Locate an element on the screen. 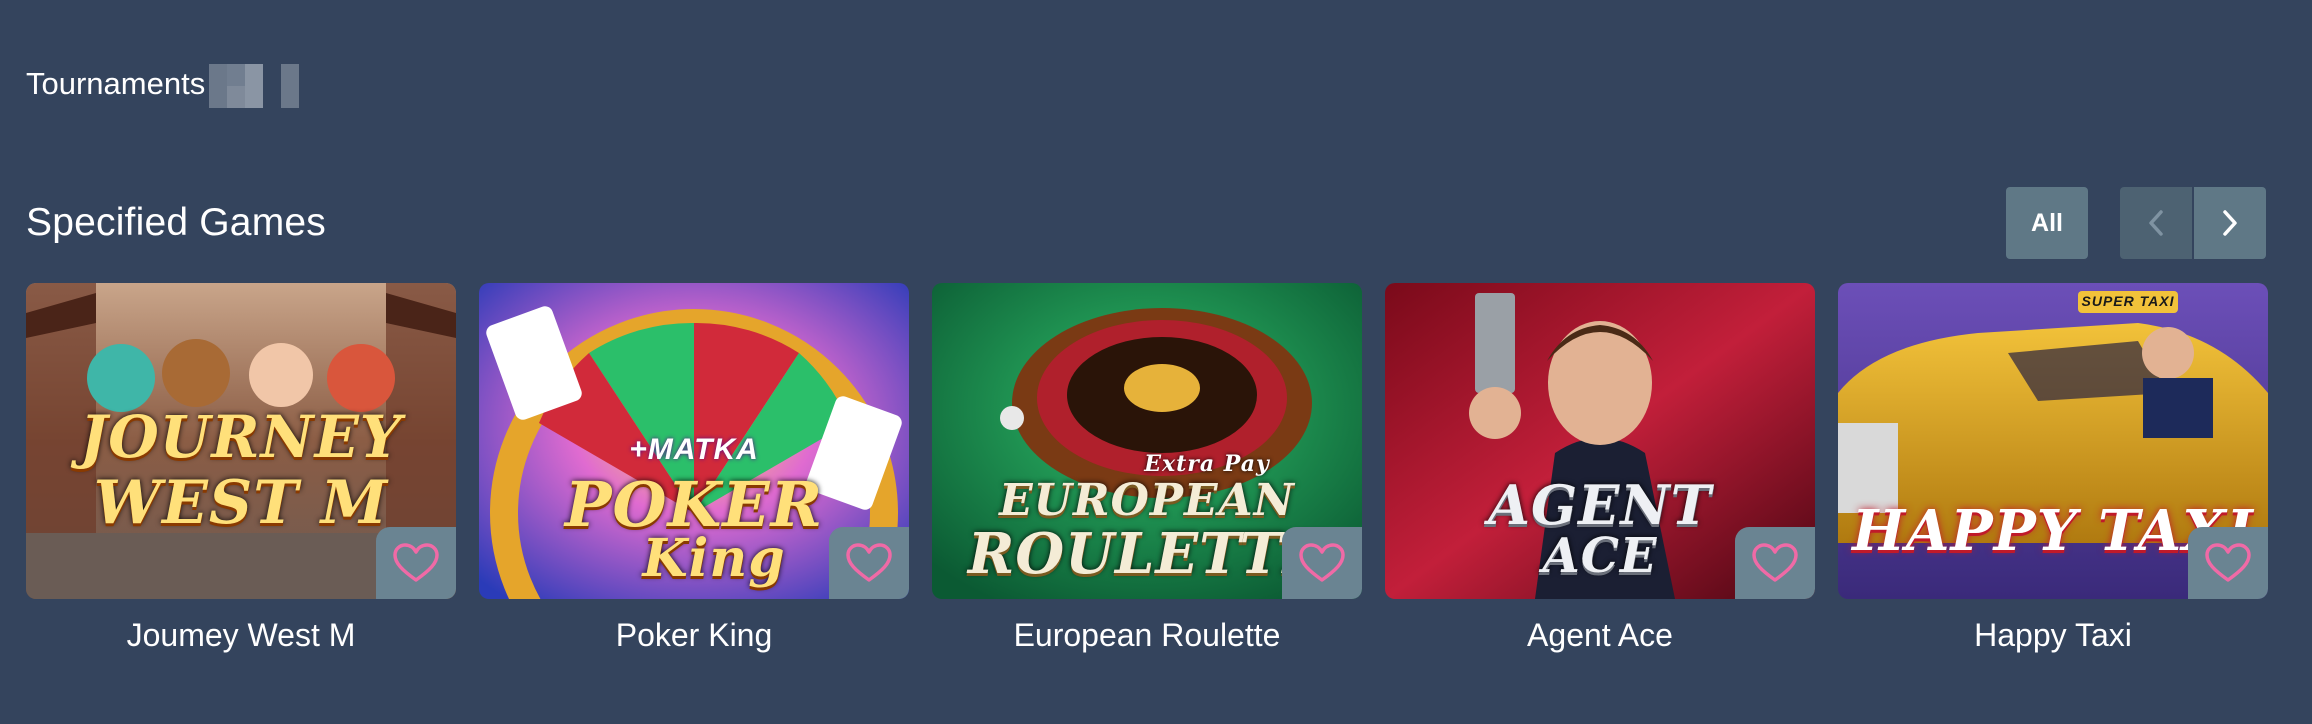  game-art-title: JOURNEY is located at coordinates (241, 437).